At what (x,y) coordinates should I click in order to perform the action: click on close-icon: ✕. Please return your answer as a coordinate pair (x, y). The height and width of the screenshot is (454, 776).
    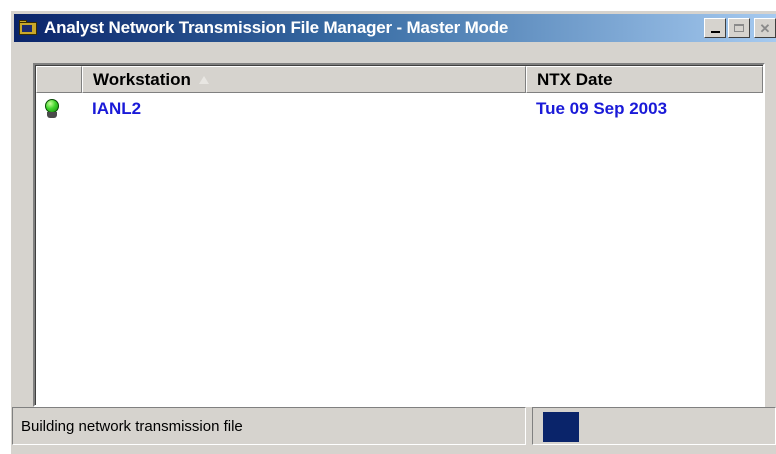
    Looking at the image, I should click on (765, 28).